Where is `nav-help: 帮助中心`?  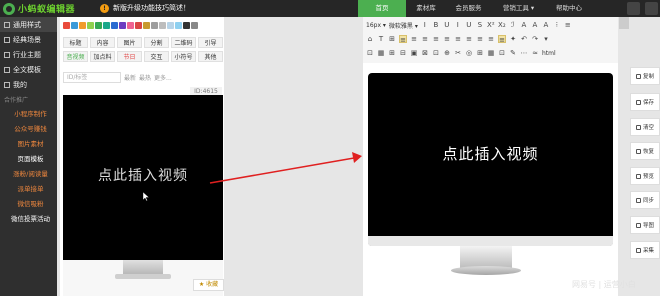 nav-help: 帮助中心 is located at coordinates (569, 8).